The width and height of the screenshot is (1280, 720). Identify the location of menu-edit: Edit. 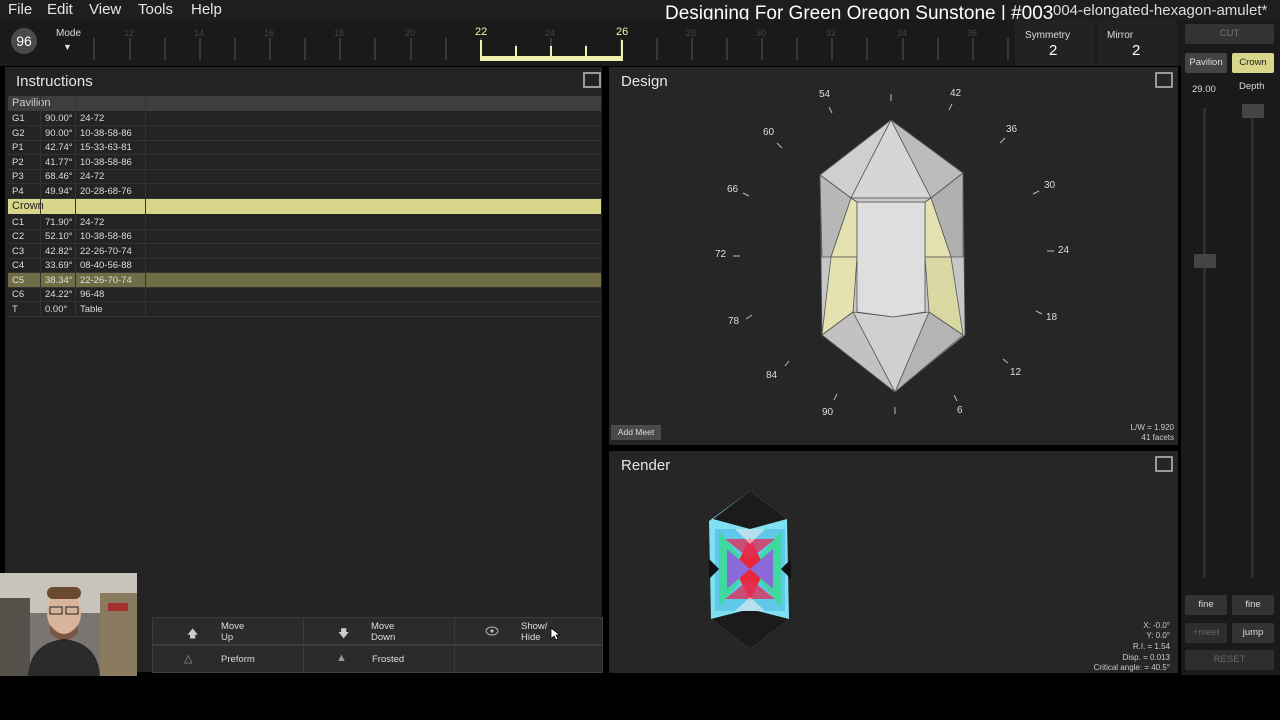
(60, 9).